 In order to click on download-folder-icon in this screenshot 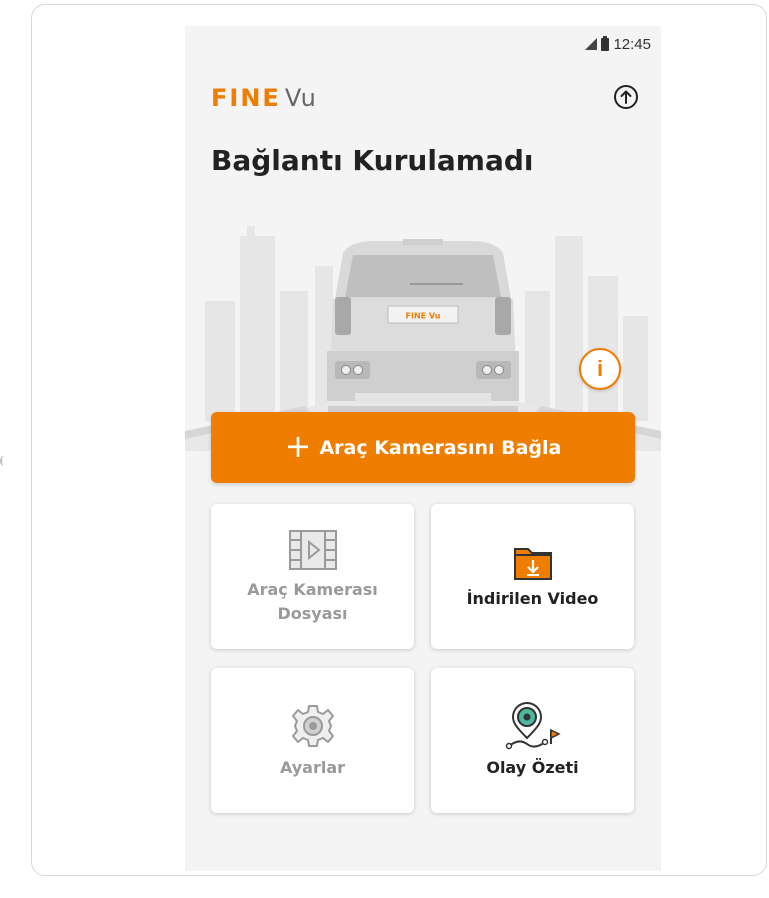, I will do `click(532, 563)`.